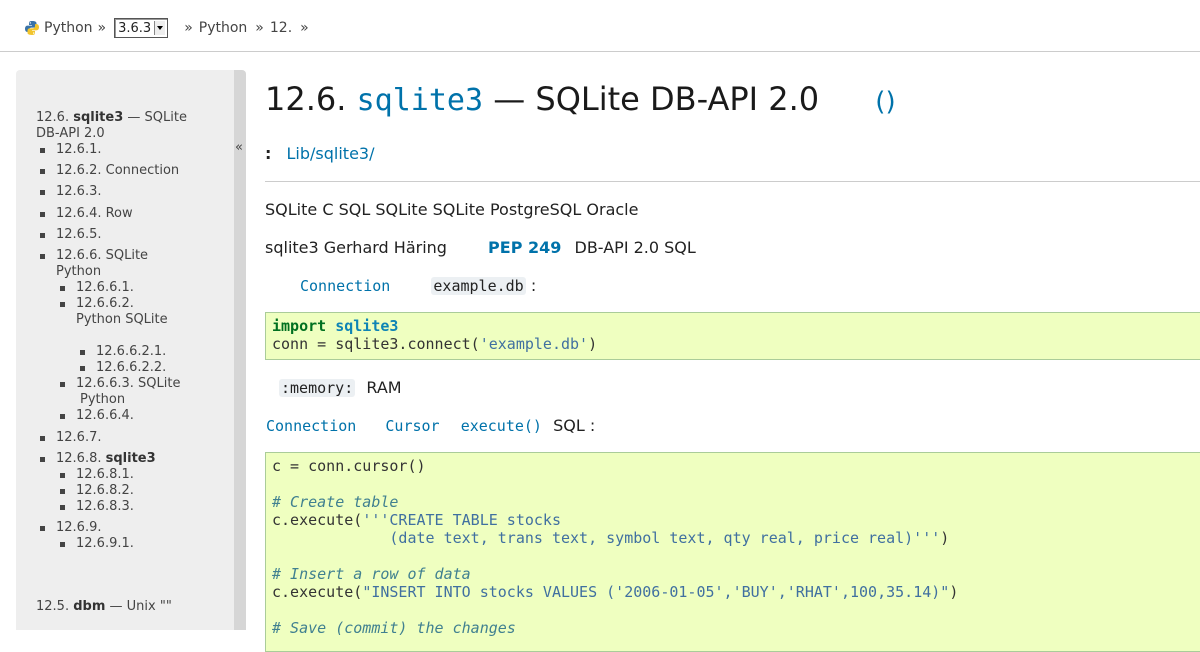 The height and width of the screenshot is (652, 1200). Describe the element at coordinates (533, 285) in the screenshot. I see `p3-colon: :` at that location.